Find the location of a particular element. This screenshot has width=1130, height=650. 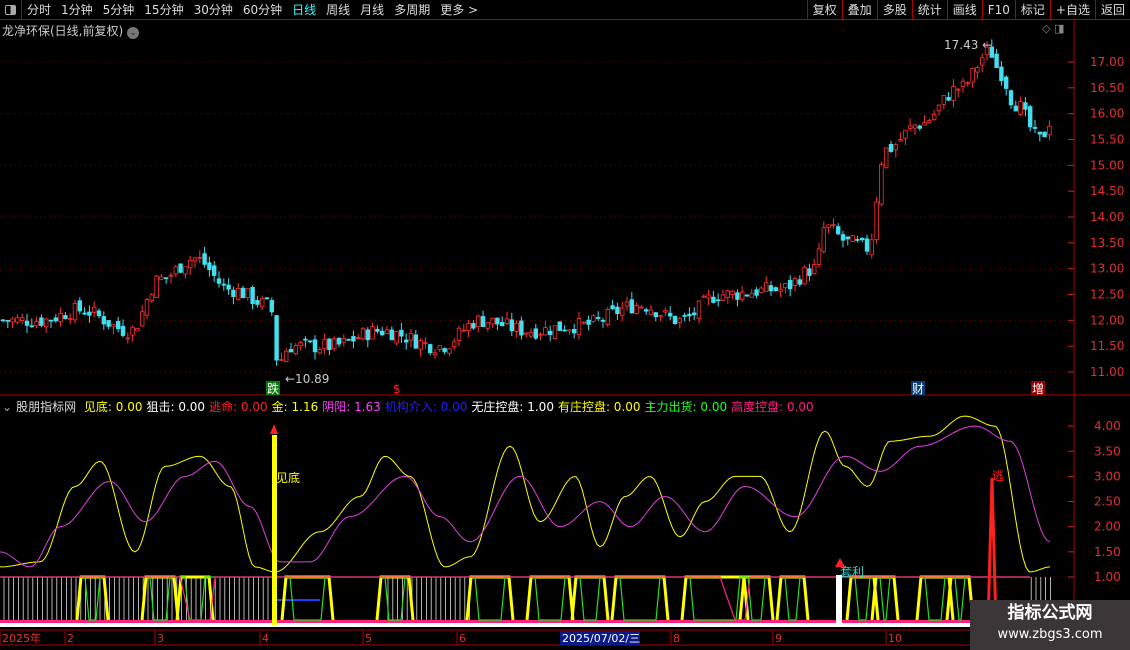

signal-label-jiandi: 见底 is located at coordinates (288, 477).